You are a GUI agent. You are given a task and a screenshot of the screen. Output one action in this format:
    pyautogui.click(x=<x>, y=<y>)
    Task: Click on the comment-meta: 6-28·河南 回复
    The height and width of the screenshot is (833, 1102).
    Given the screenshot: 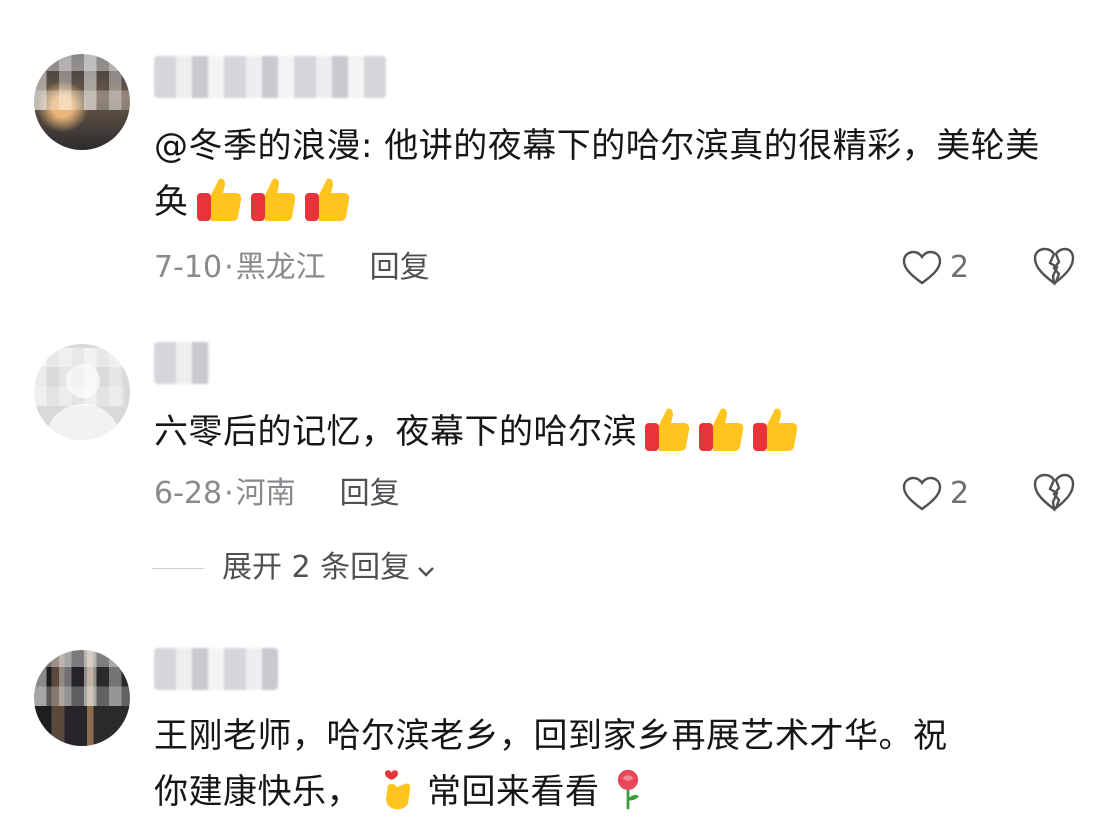 What is the action you would take?
    pyautogui.click(x=277, y=494)
    